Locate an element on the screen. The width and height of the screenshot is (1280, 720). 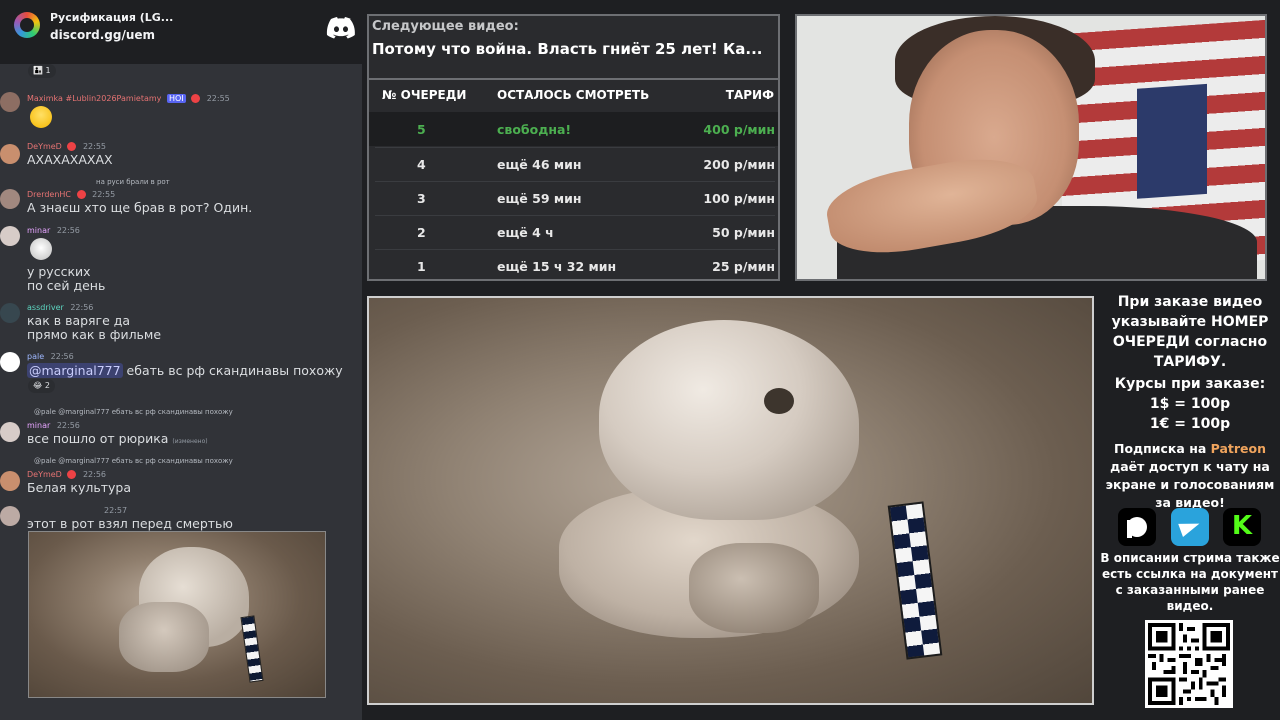
reply-preview: на руси брали в рот is located at coordinates (133, 182).